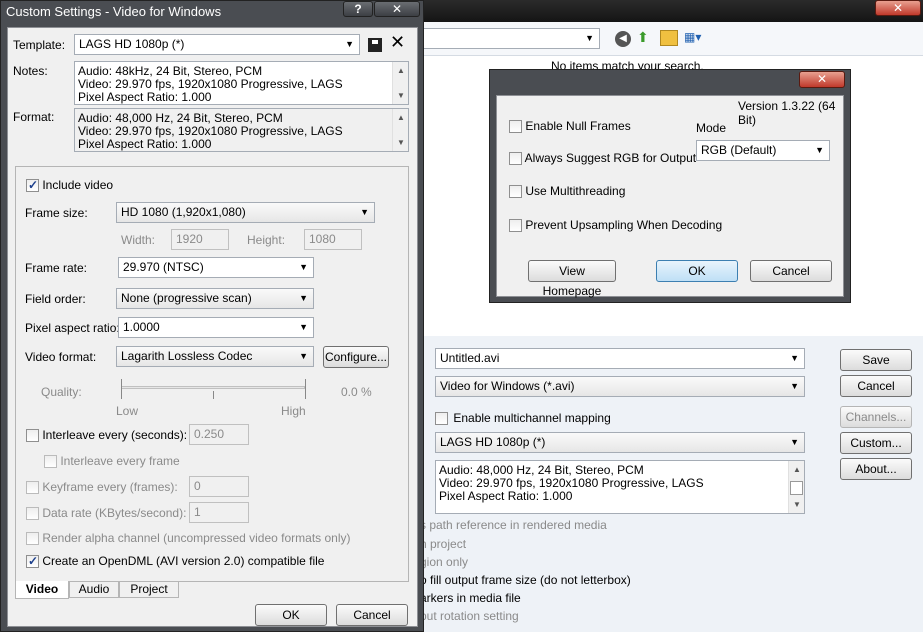 The height and width of the screenshot is (632, 923). What do you see at coordinates (620, 358) in the screenshot?
I see `filename-combo: Untitled.avi ▼` at bounding box center [620, 358].